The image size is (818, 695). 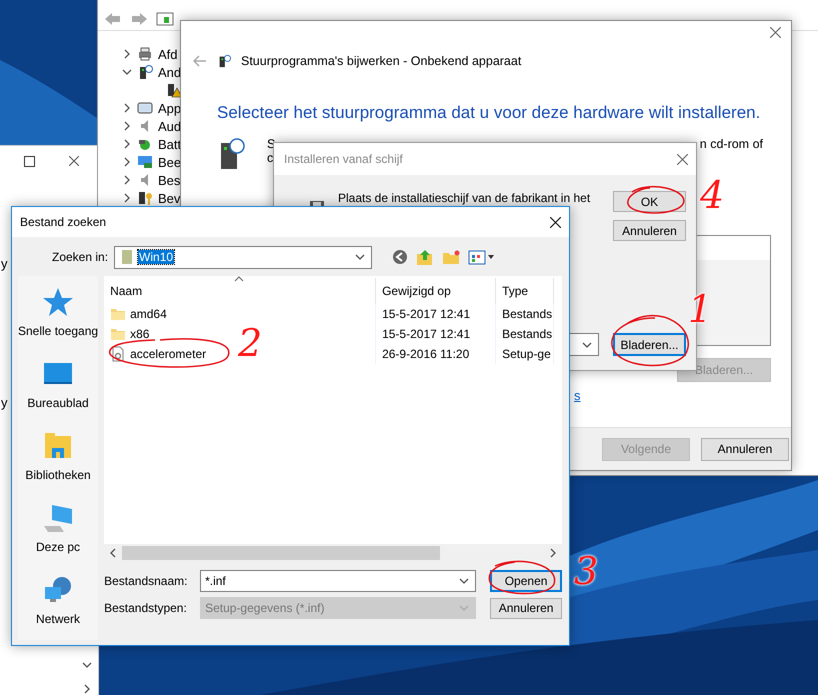 I want to click on tree-item: Bee, so click(x=170, y=162).